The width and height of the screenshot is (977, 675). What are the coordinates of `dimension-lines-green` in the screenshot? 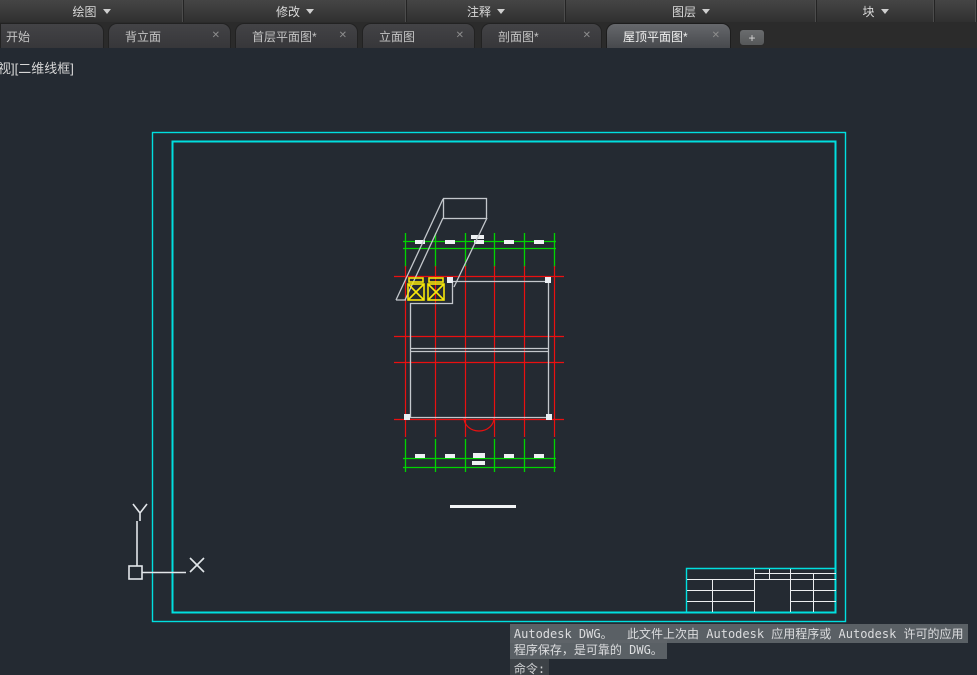 It's located at (479, 352).